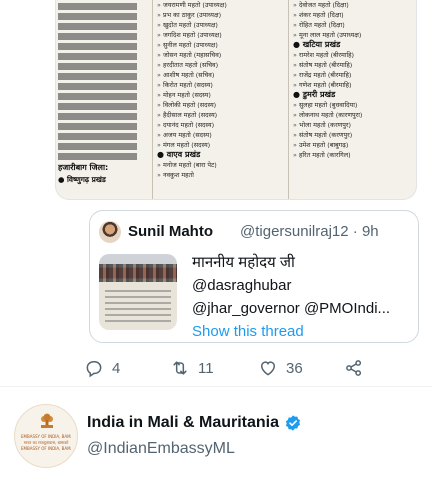 The width and height of the screenshot is (432, 480). I want to click on author-name-text: India in Mali & Mauritania, so click(183, 423).